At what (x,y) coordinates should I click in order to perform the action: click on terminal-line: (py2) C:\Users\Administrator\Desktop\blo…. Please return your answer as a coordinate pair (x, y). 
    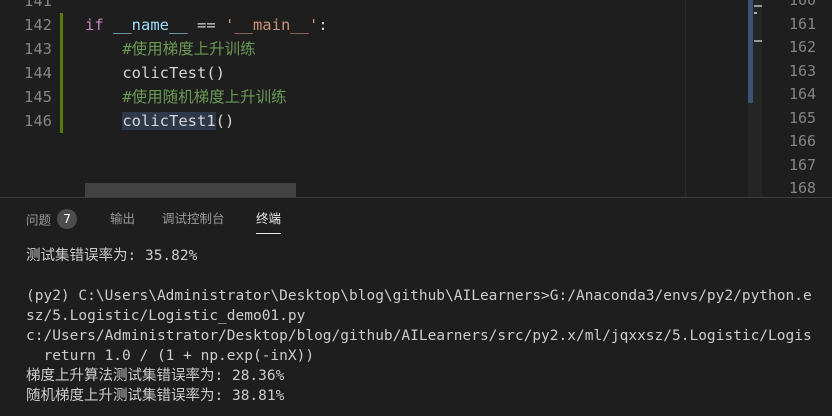
    Looking at the image, I should click on (419, 296).